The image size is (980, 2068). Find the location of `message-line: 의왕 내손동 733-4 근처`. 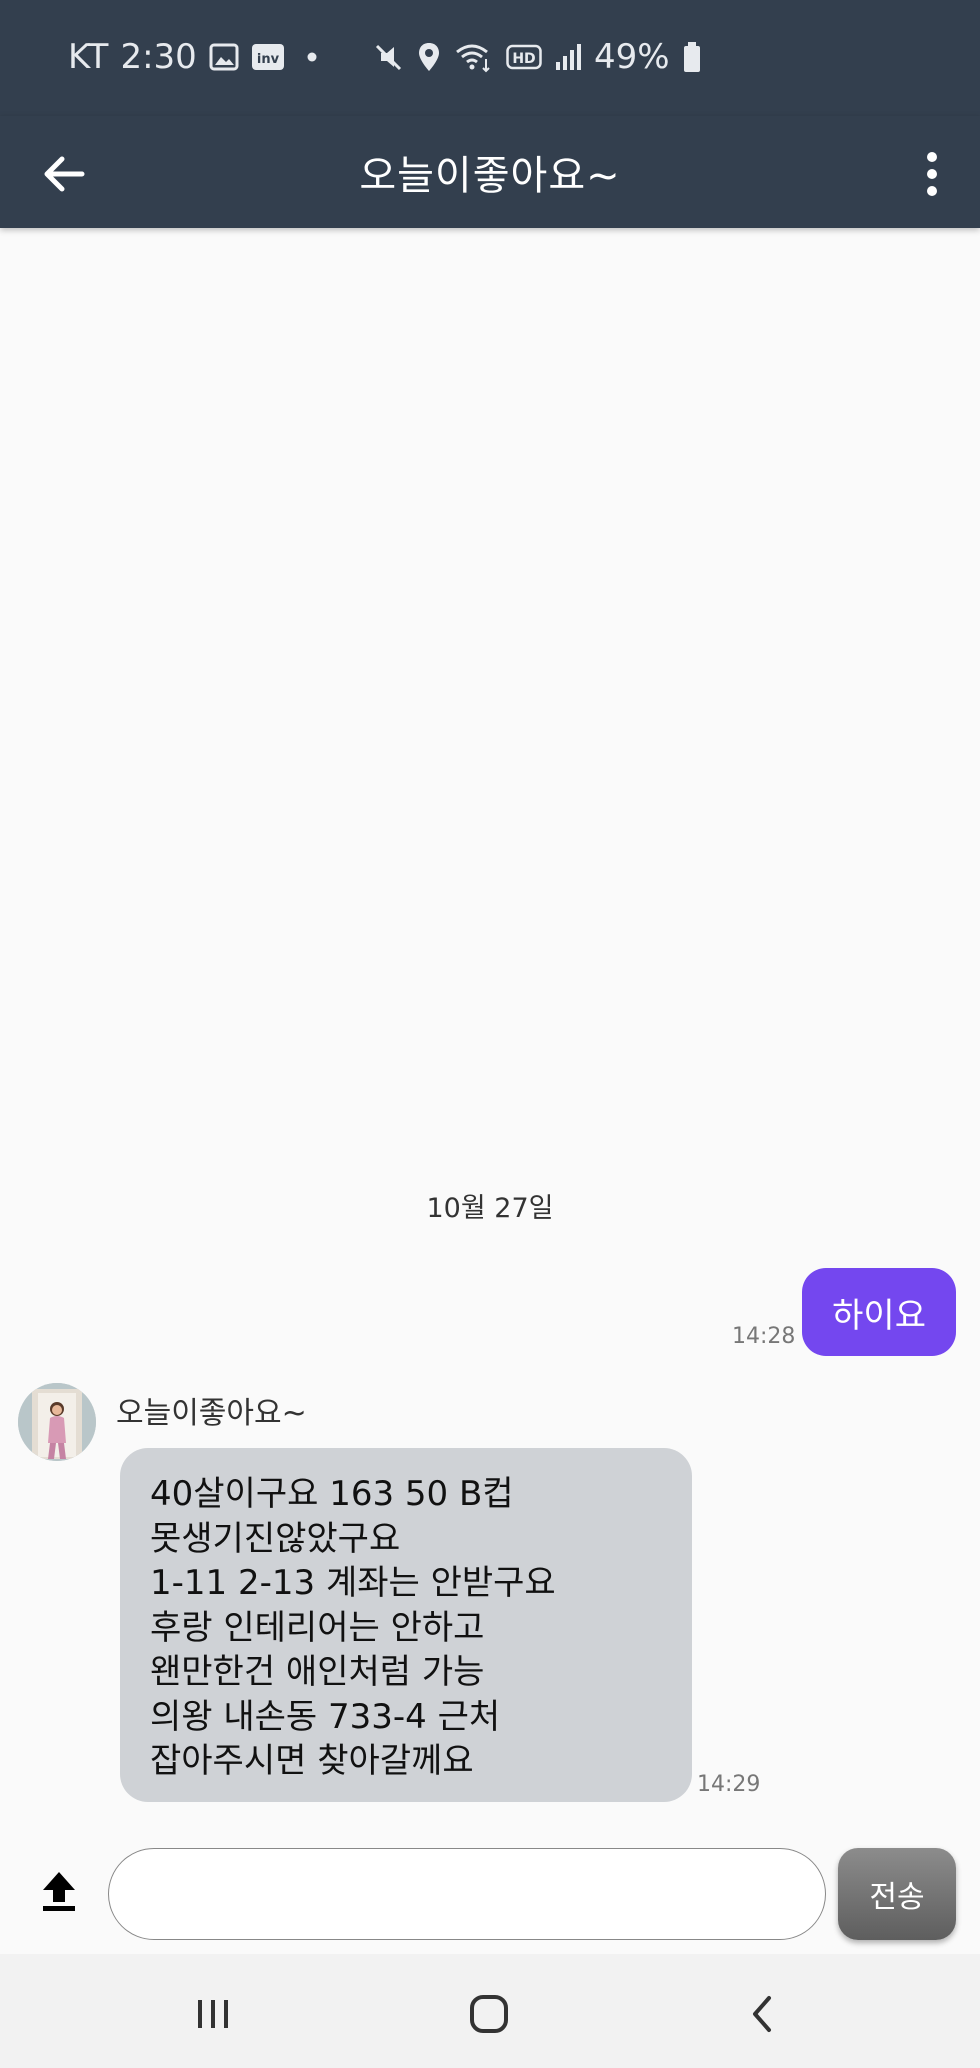

message-line: 의왕 내손동 733-4 근처 is located at coordinates (325, 1716).